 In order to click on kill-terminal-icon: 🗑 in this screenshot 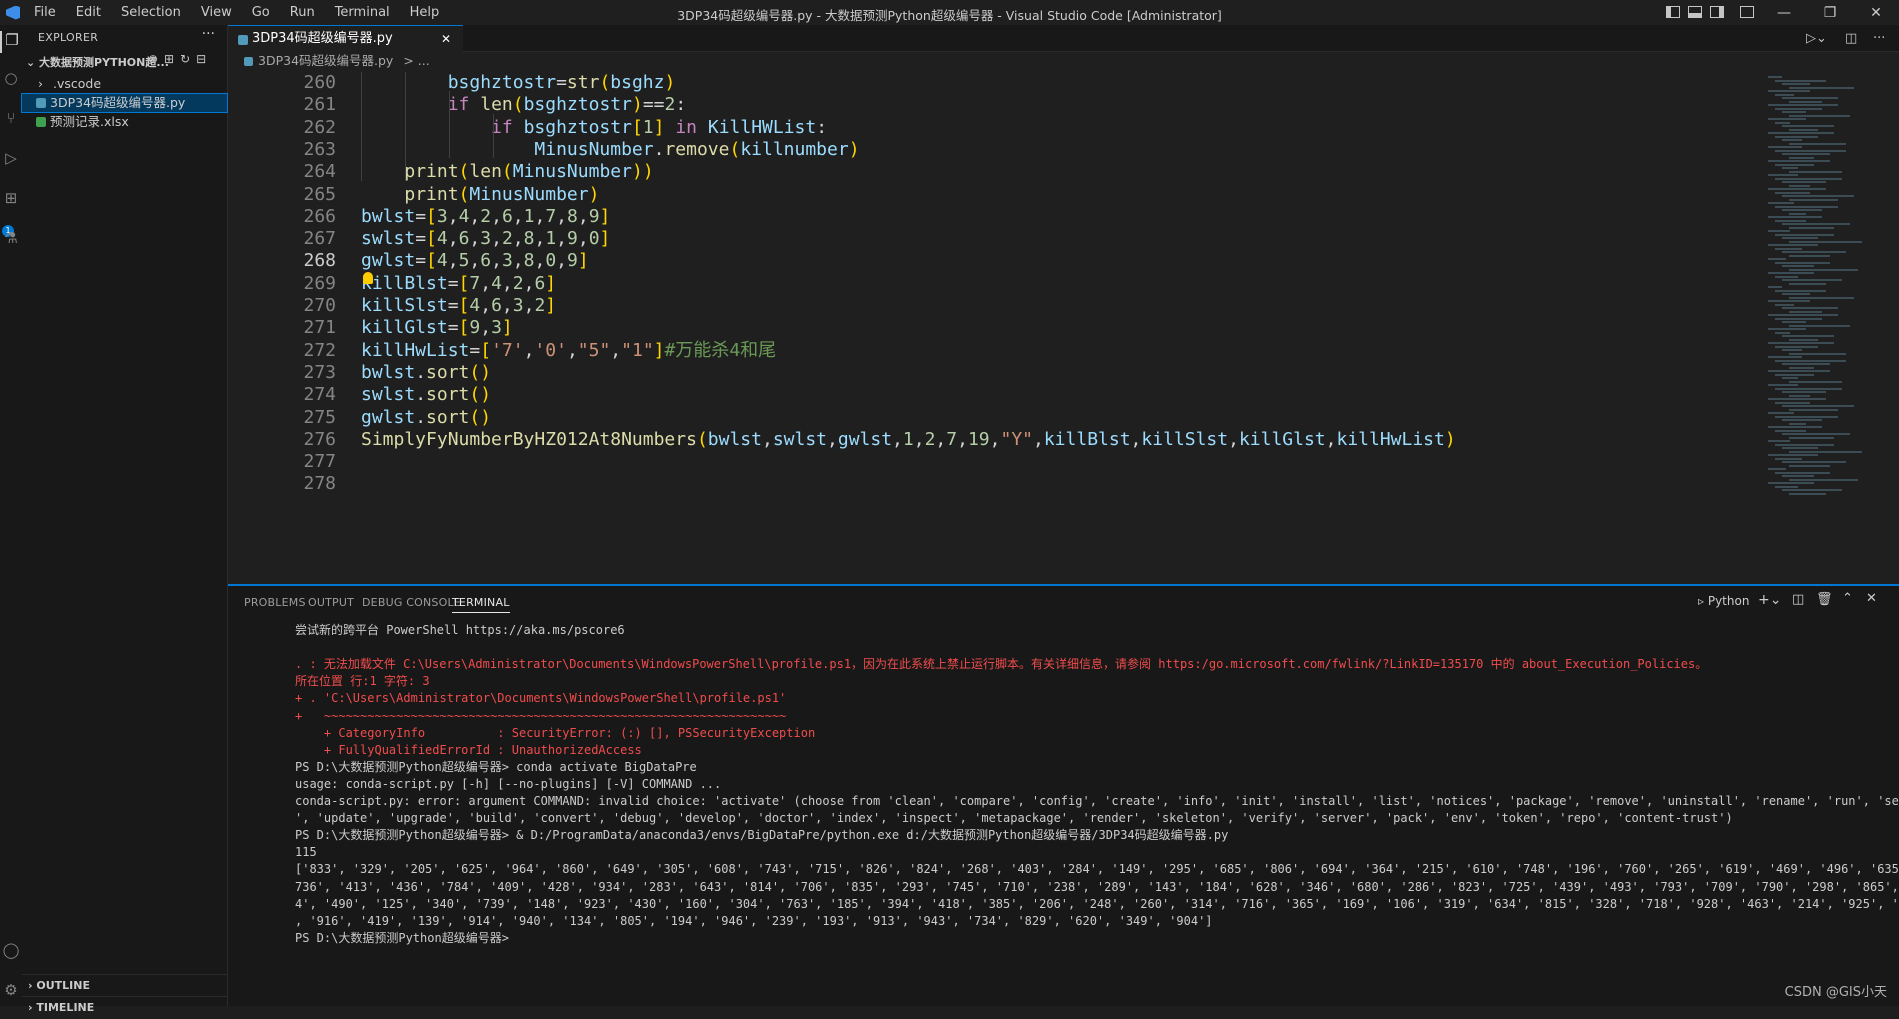, I will do `click(1824, 599)`.